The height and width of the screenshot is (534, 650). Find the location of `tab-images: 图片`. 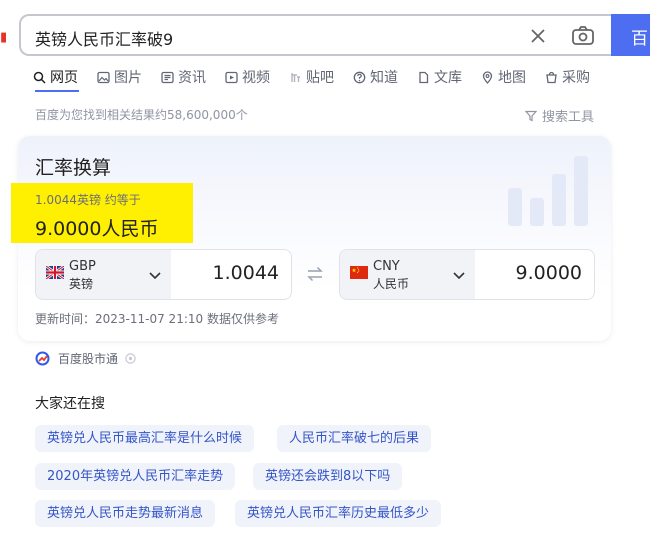

tab-images: 图片 is located at coordinates (119, 77).